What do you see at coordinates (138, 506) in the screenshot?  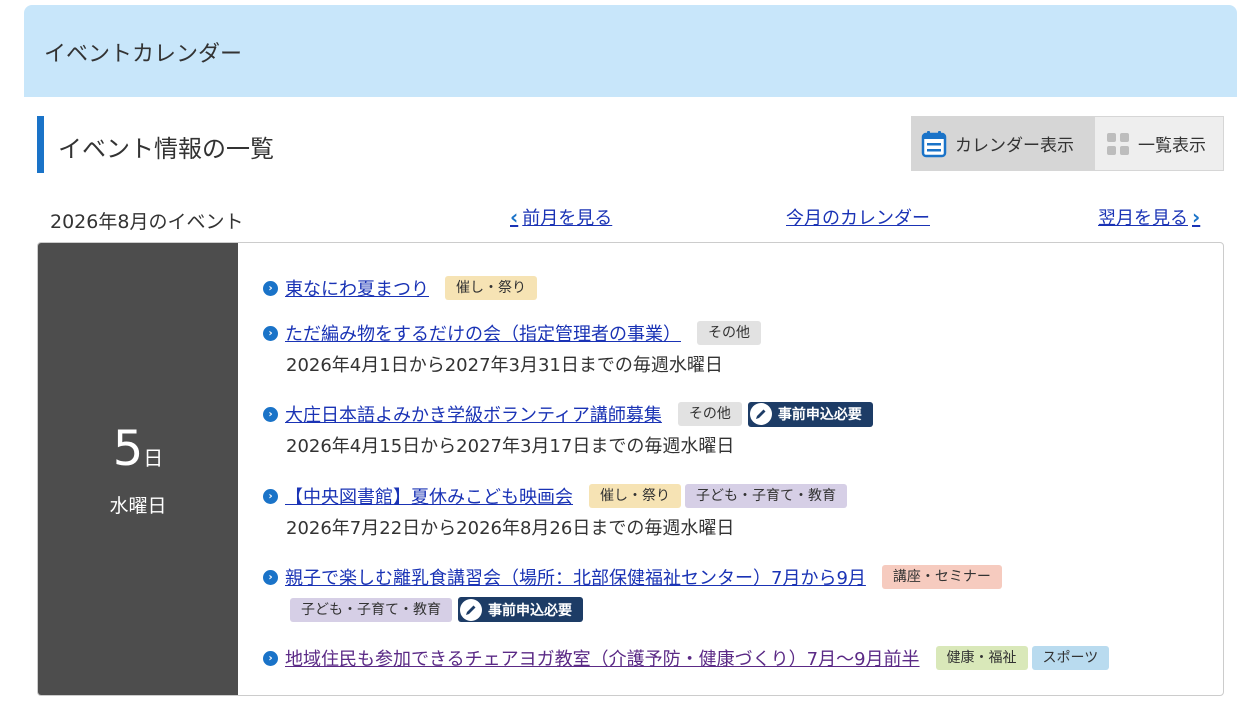 I see `day-weekday: 水曜日` at bounding box center [138, 506].